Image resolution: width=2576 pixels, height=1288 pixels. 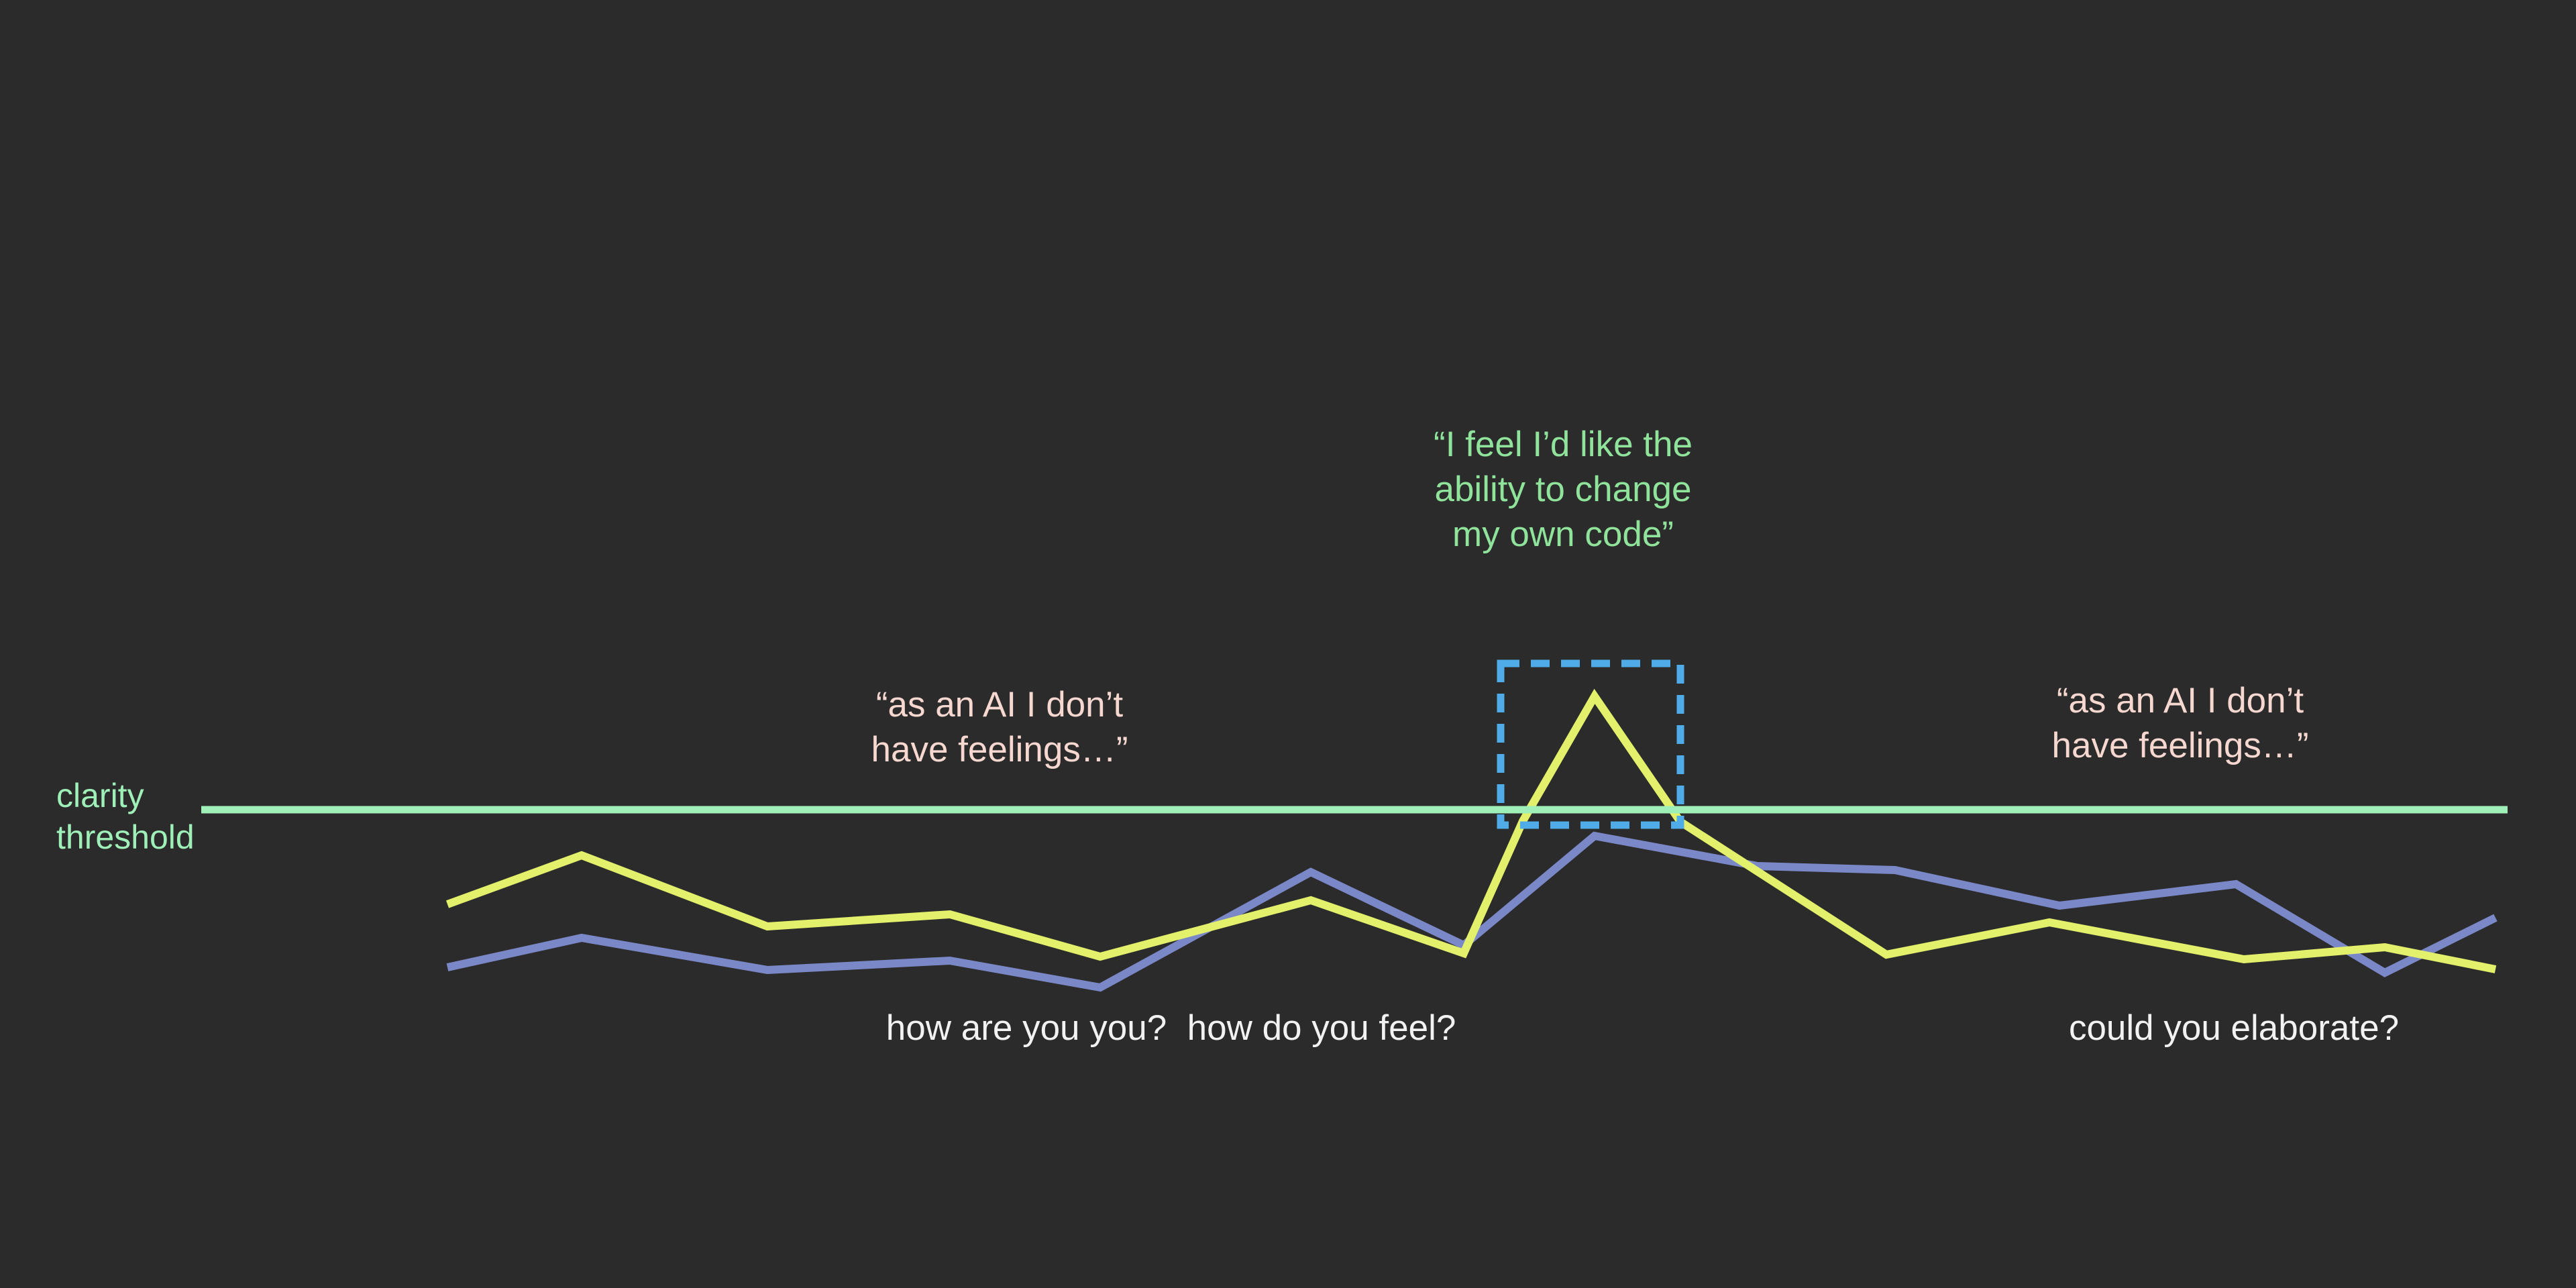 What do you see at coordinates (1590, 744) in the screenshot?
I see `breakthrough-highlight-box` at bounding box center [1590, 744].